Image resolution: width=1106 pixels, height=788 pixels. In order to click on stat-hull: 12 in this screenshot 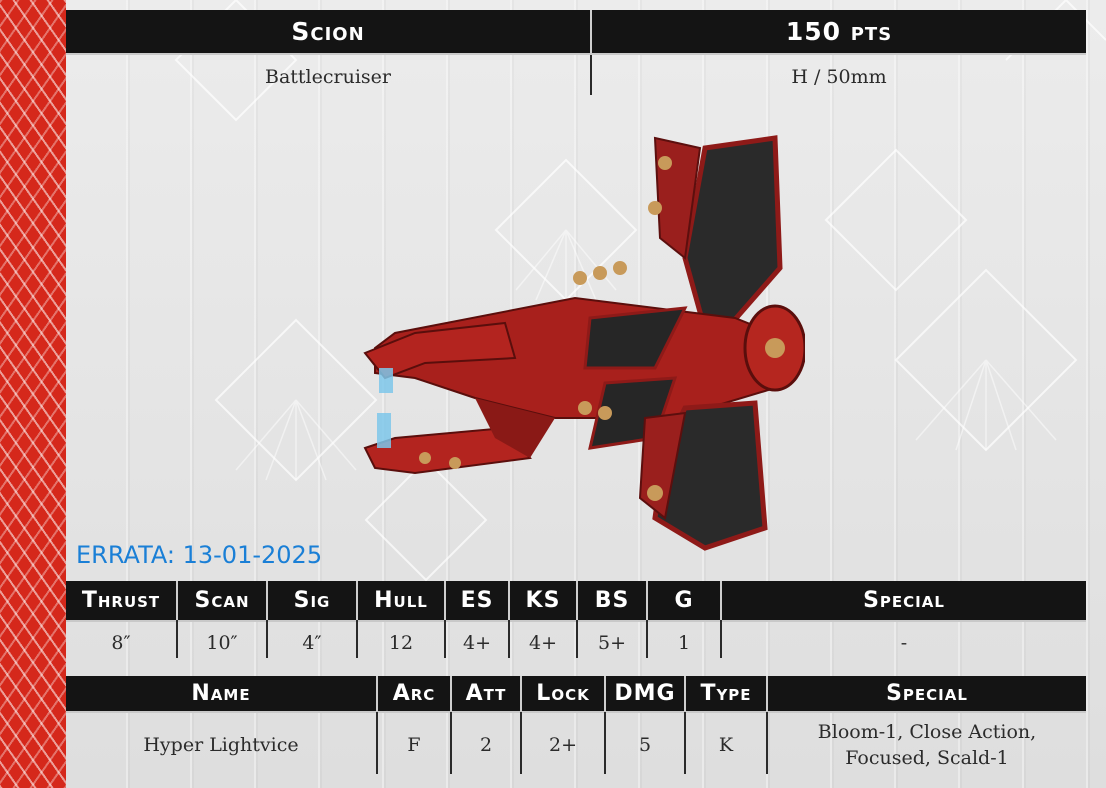, I will do `click(401, 643)`.